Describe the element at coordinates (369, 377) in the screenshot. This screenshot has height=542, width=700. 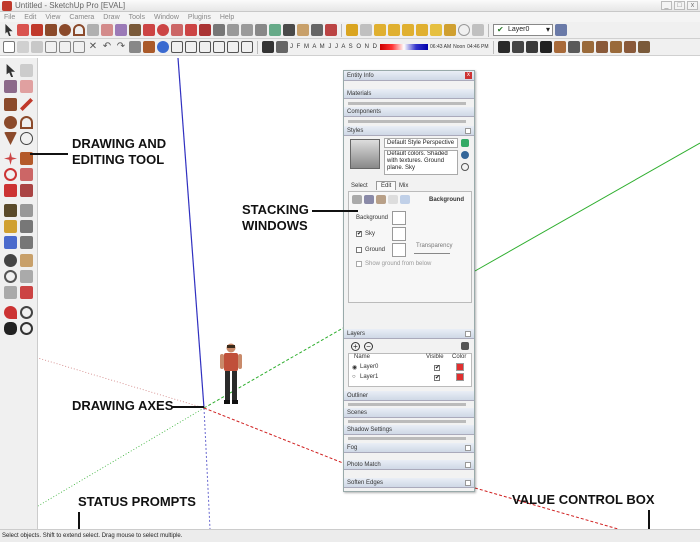
I see `layer-row-name: Layer1` at that location.